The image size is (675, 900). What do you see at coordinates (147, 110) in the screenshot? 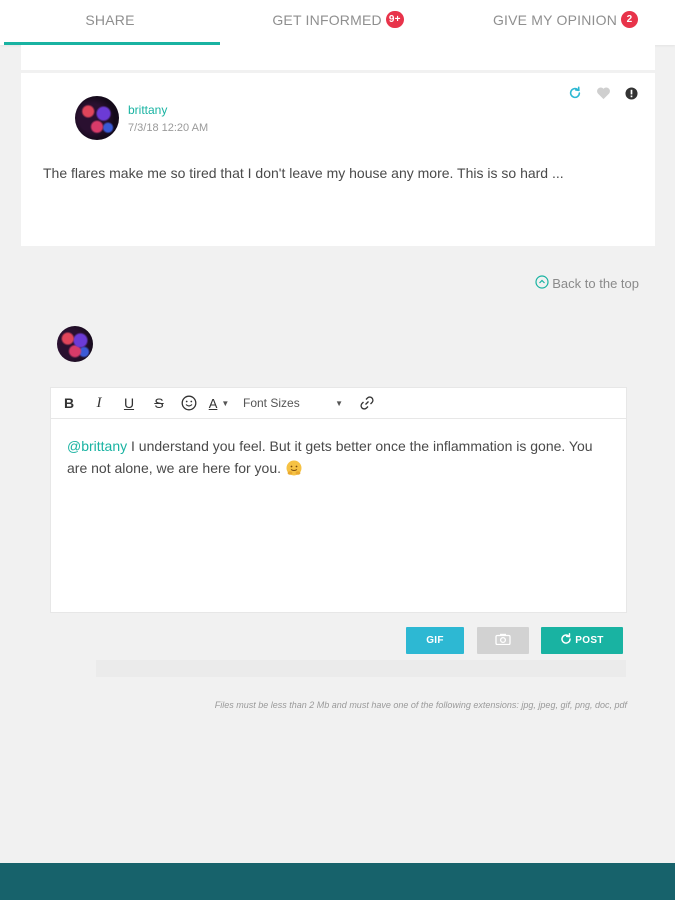
I see `post-author: brittany` at bounding box center [147, 110].